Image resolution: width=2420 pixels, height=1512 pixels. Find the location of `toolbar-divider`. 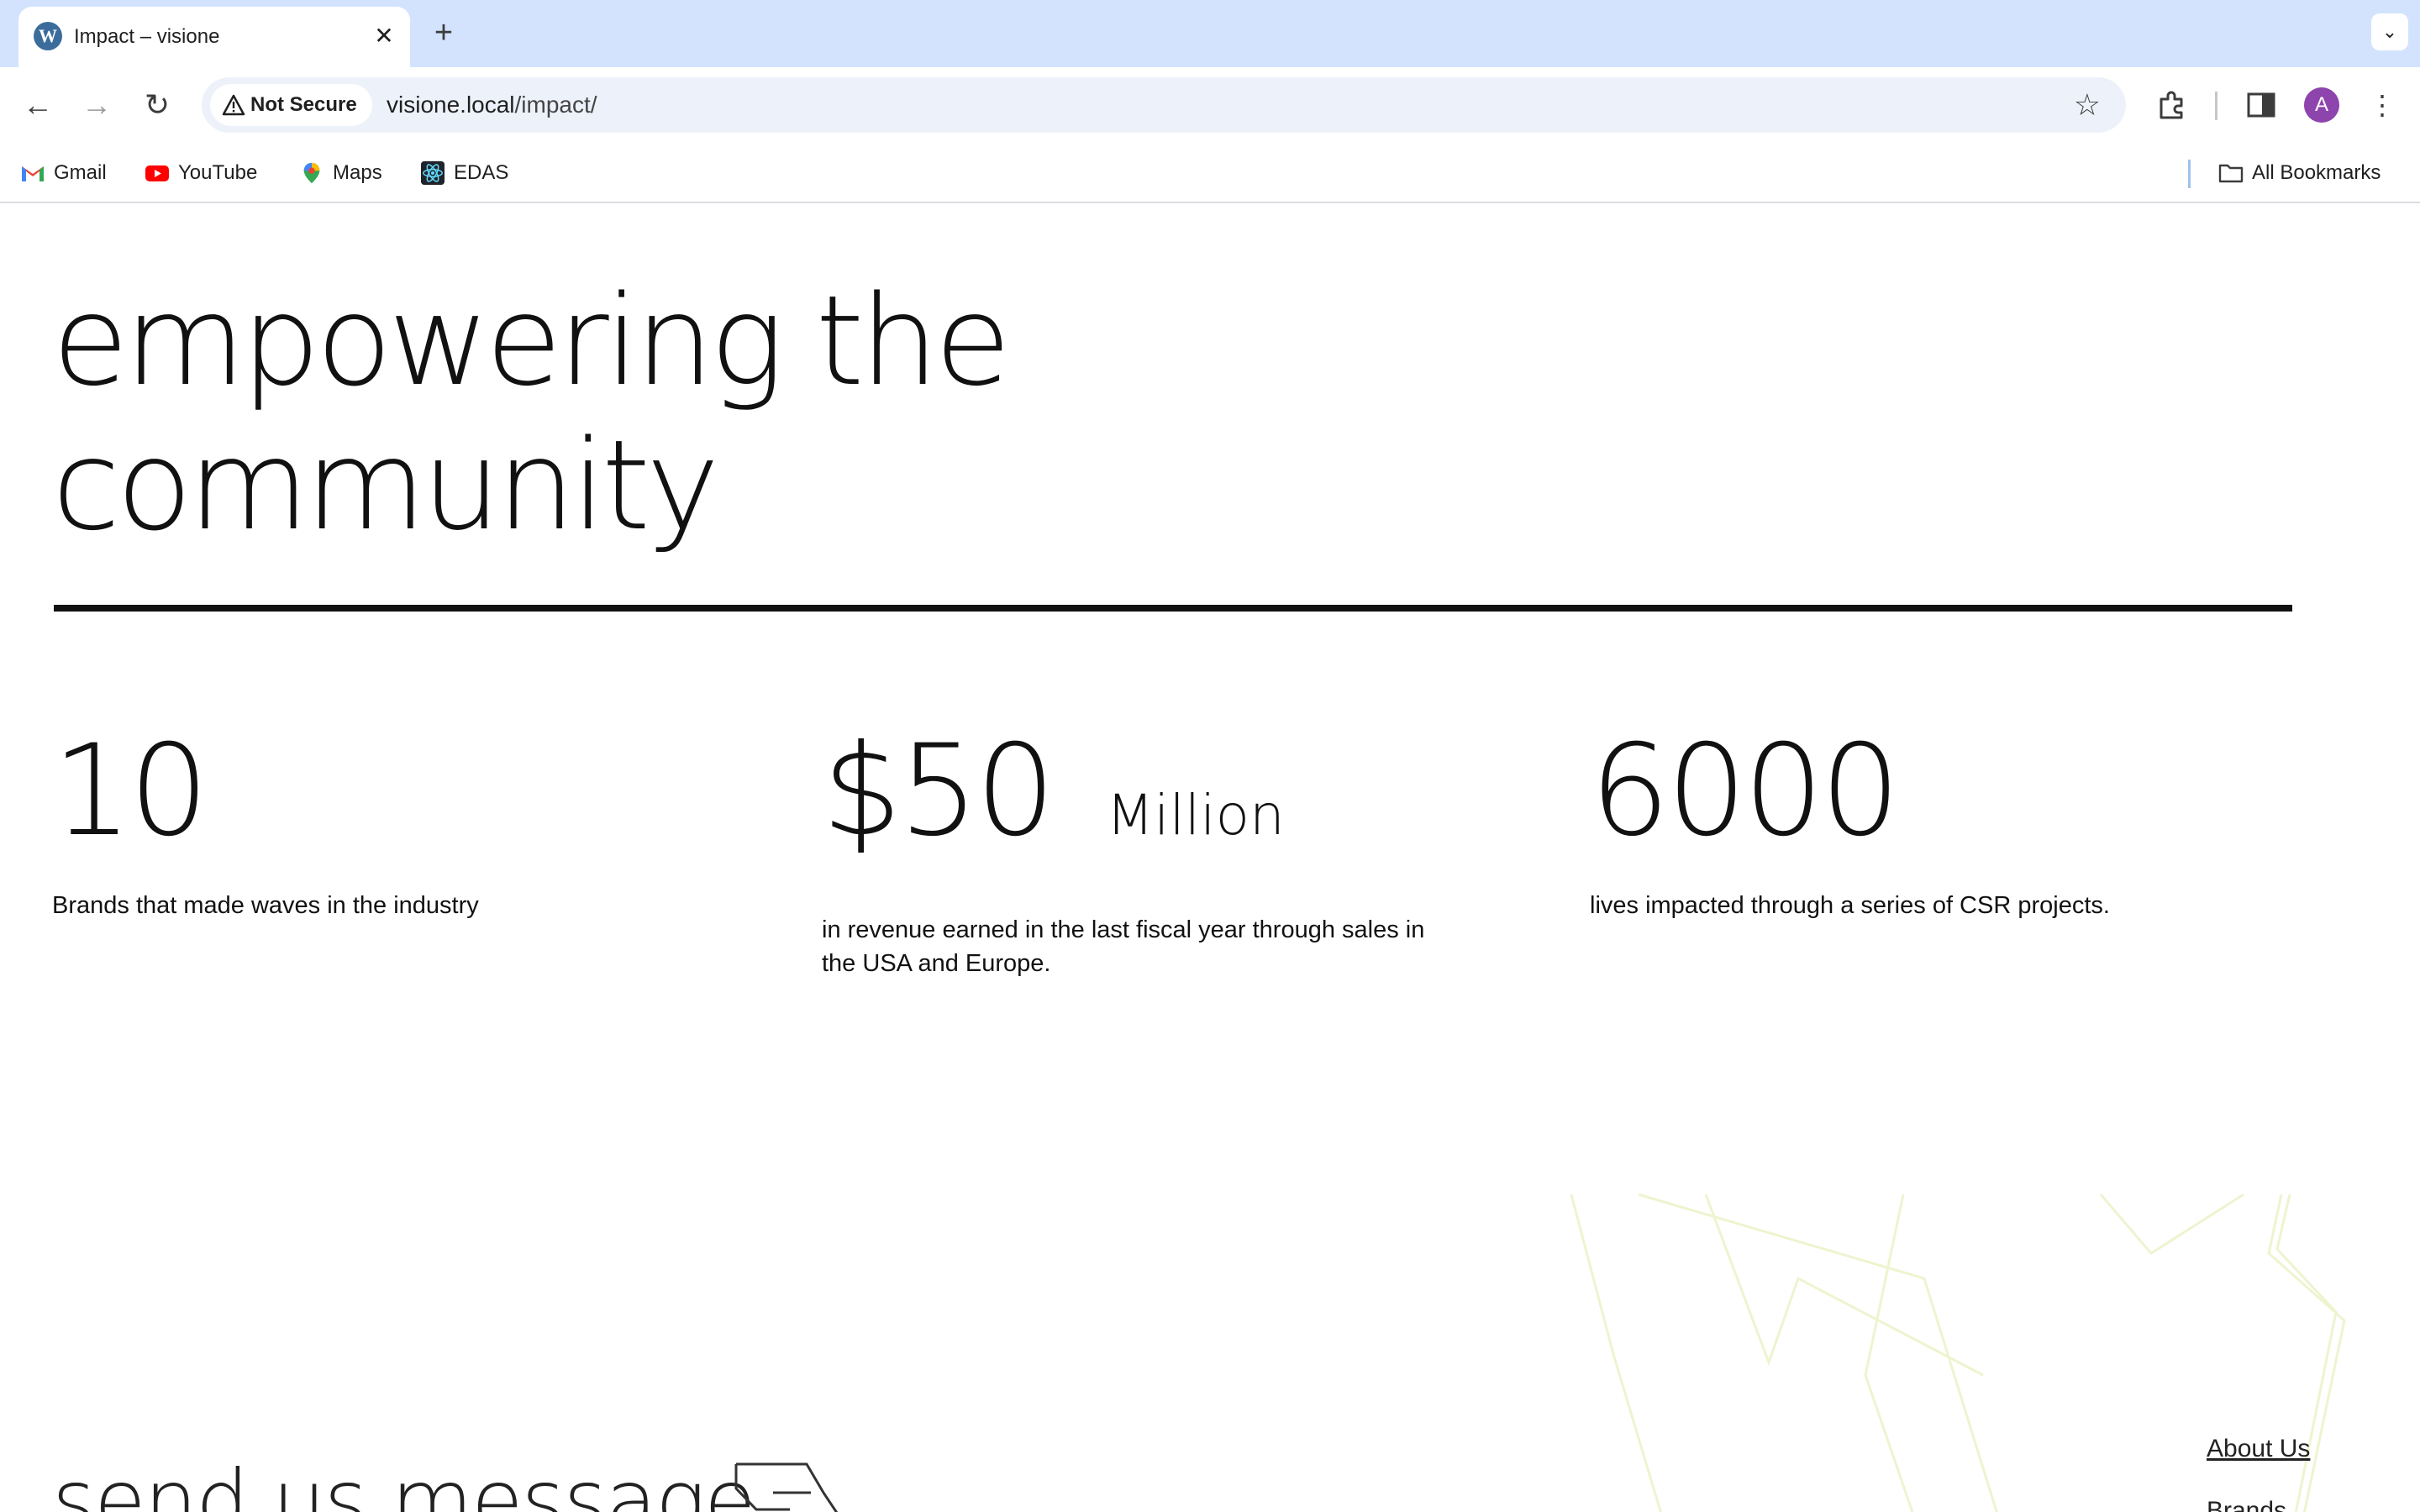

toolbar-divider is located at coordinates (2216, 106).